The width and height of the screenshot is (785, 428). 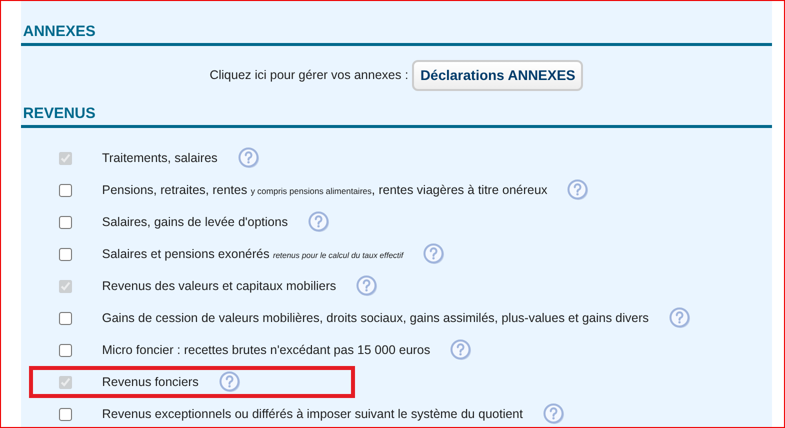 What do you see at coordinates (195, 222) in the screenshot?
I see `income-label: Salaires, gains de levée d'options` at bounding box center [195, 222].